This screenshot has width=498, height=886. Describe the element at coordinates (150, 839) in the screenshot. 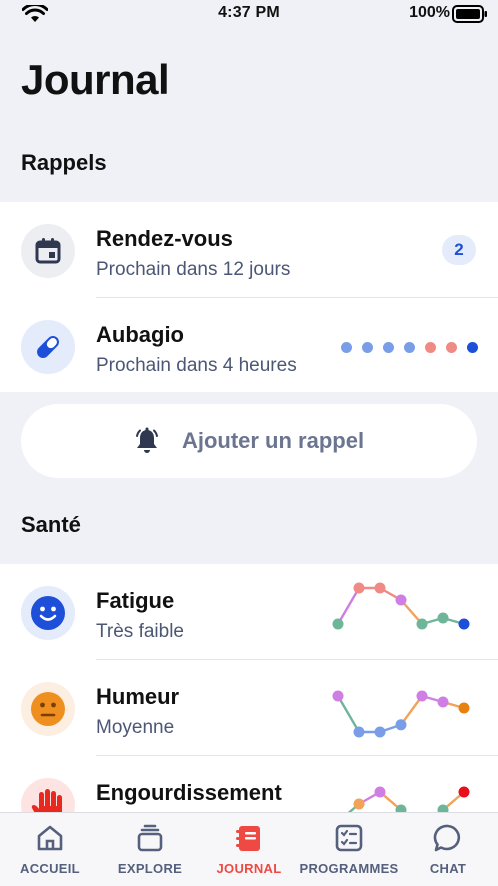

I see `stack-icon` at that location.